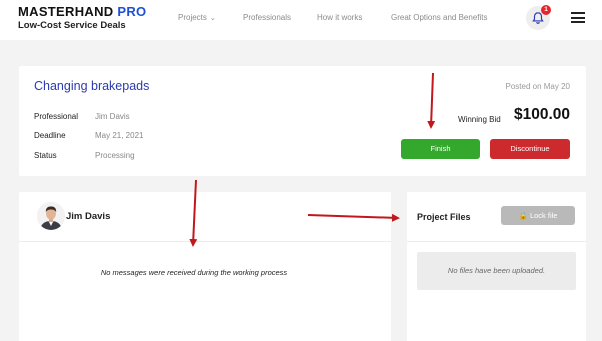 The height and width of the screenshot is (341, 602). Describe the element at coordinates (541, 114) in the screenshot. I see `winning-bid-value: $100.00` at that location.